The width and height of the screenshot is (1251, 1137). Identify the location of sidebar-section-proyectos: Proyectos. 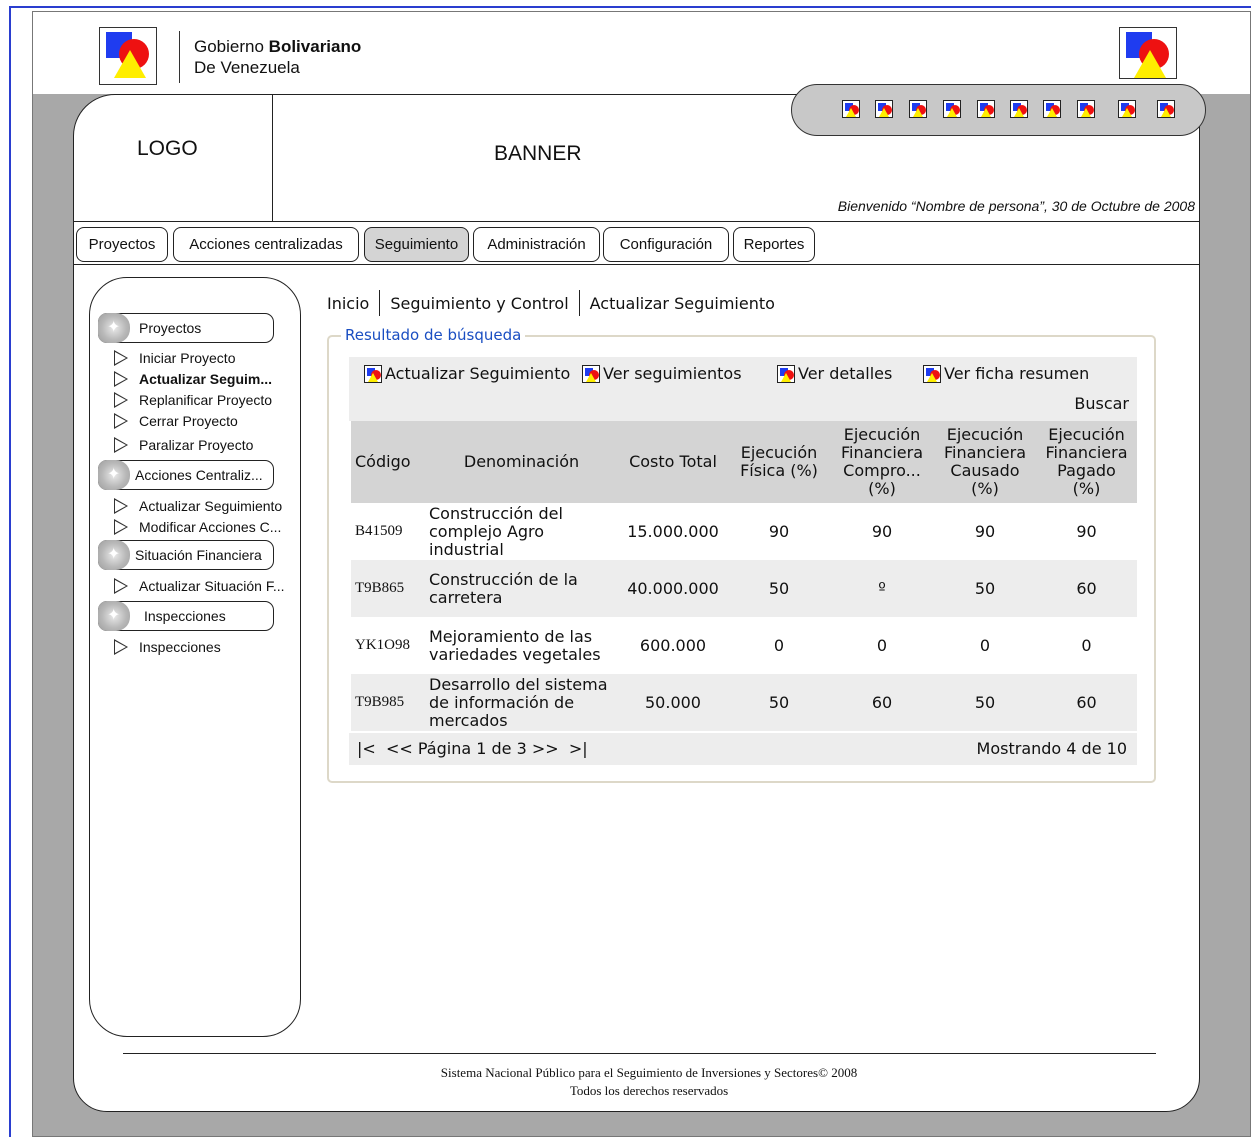
(186, 328).